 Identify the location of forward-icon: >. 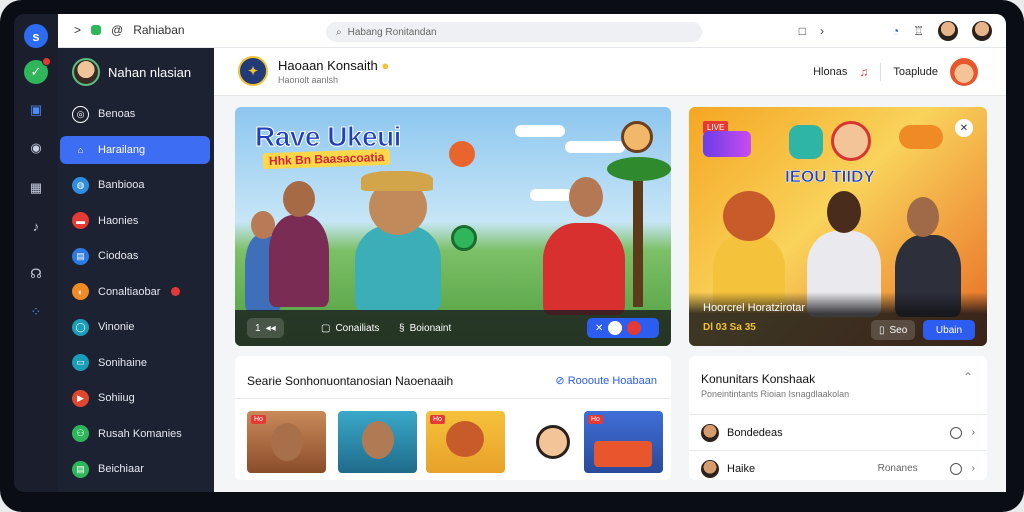
(77, 30).